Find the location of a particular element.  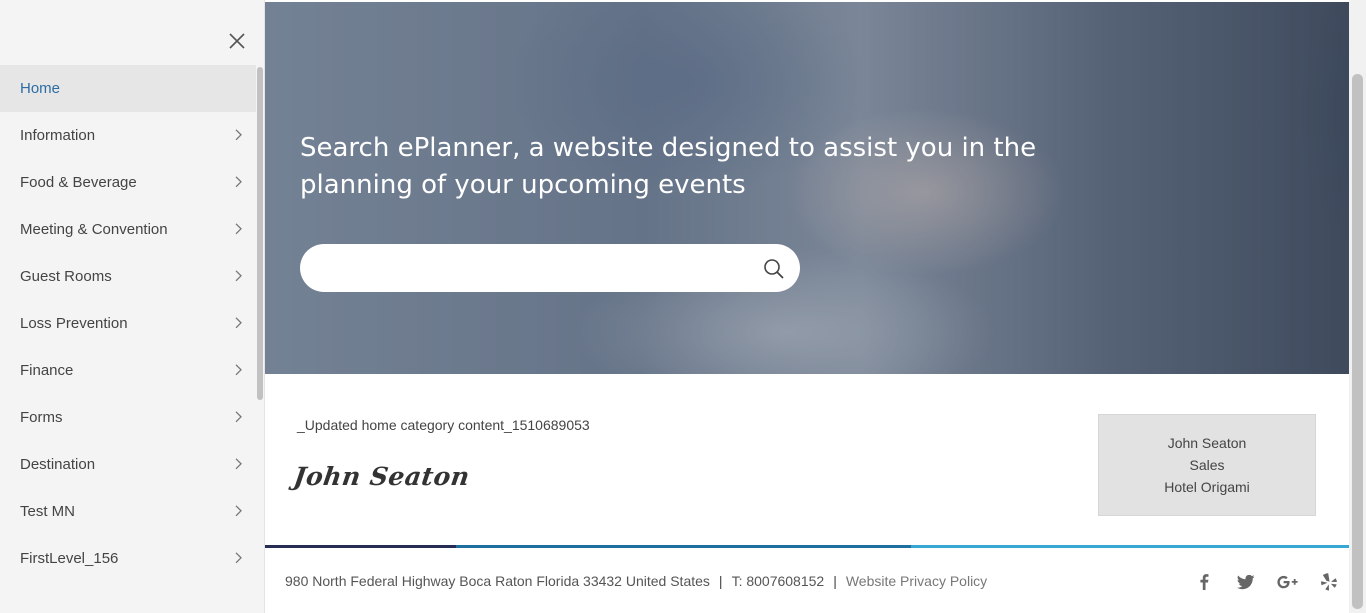

sidebar-item-information: Information is located at coordinates (128, 135).